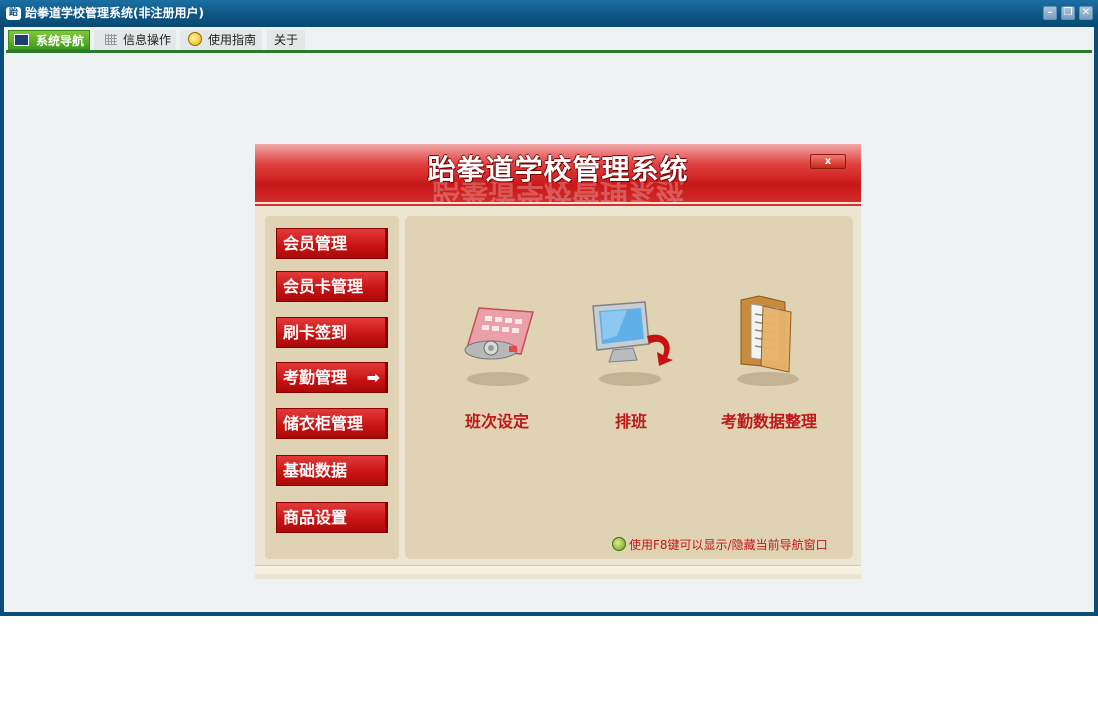 Image resolution: width=1098 pixels, height=716 pixels. I want to click on f8-hint: 使用F8键可以显示/隐藏当前导航窗口, so click(730, 545).